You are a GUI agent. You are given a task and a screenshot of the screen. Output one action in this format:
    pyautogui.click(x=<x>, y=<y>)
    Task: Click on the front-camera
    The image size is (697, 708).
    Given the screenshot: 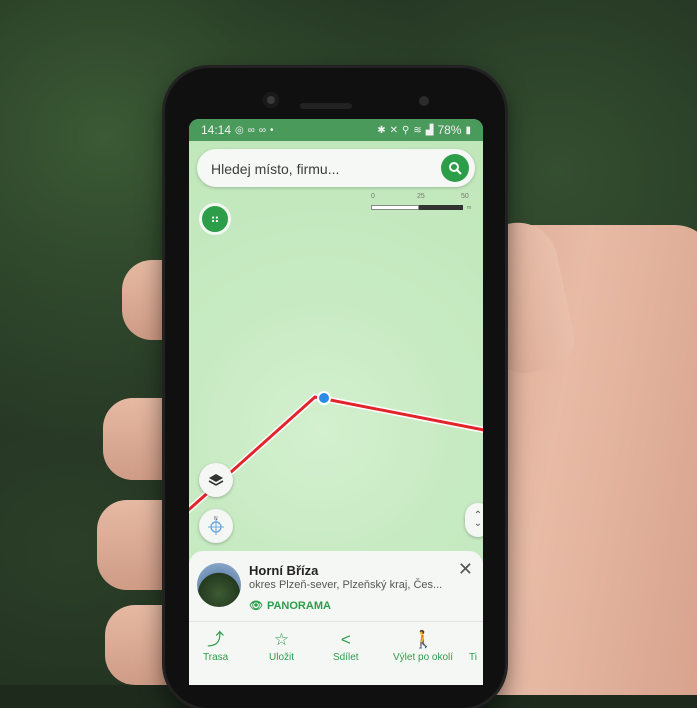 What is the action you would take?
    pyautogui.click(x=271, y=100)
    